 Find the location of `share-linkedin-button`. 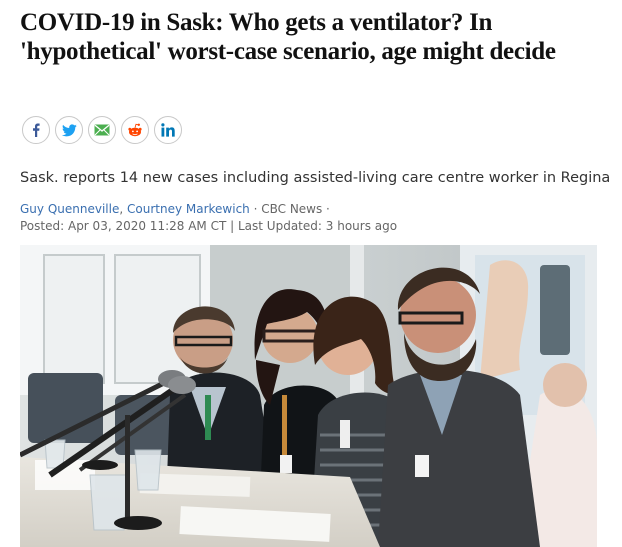

share-linkedin-button is located at coordinates (168, 130).